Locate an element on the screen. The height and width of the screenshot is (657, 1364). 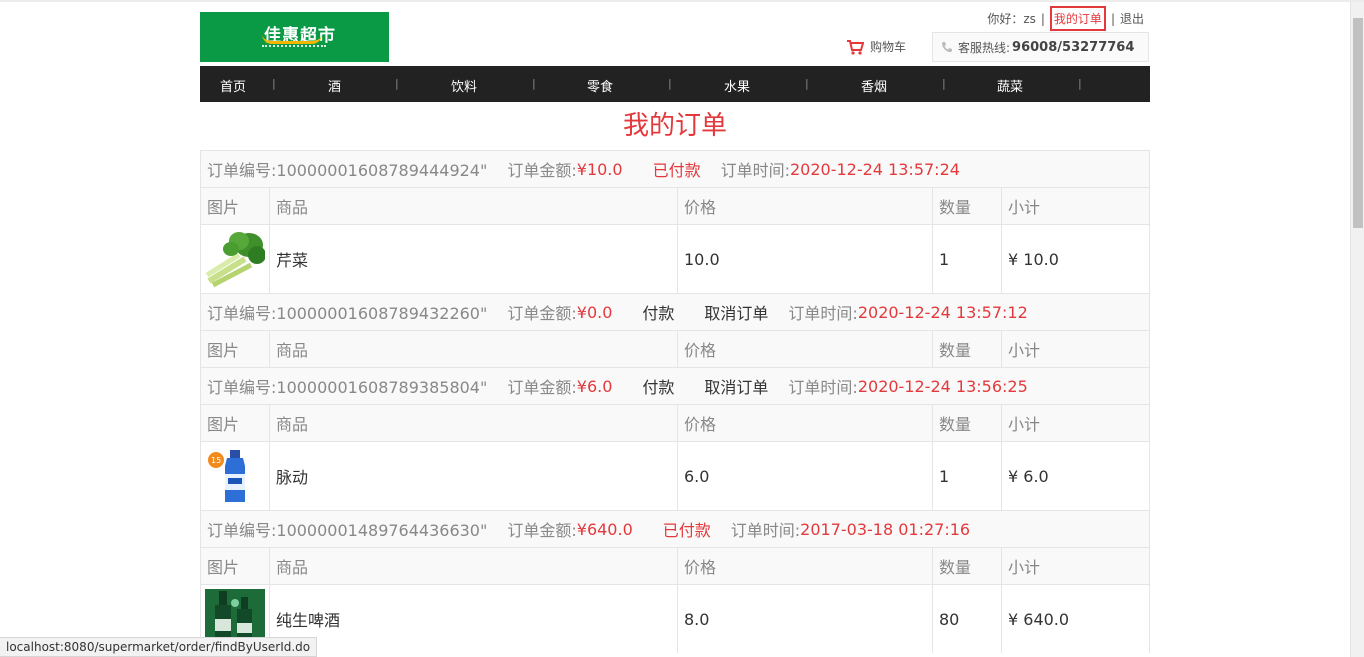
logo: 佳惠超市 is located at coordinates (294, 37).